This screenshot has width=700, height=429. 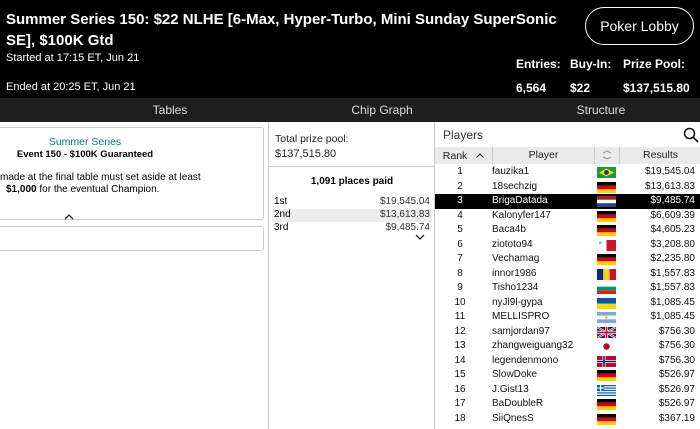 I want to click on payout-place: 2nd, so click(x=282, y=214).